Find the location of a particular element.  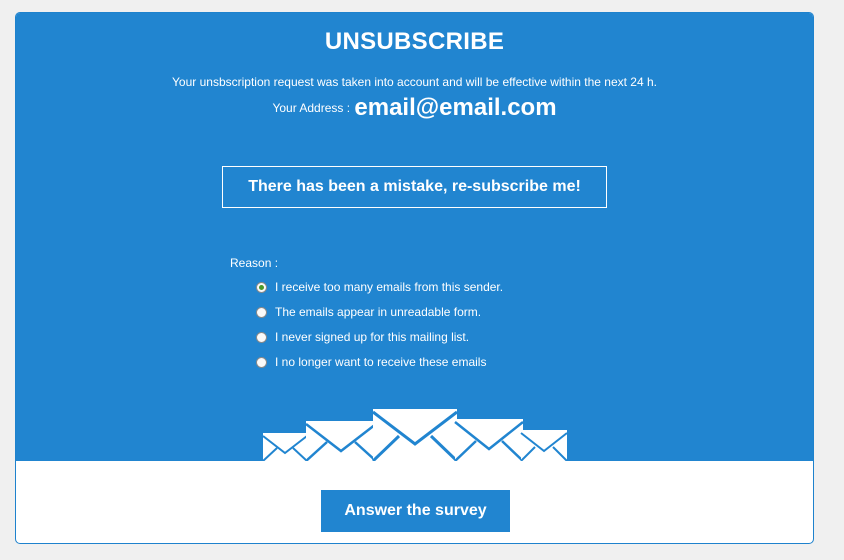

envelopes-illustration is located at coordinates (415, 435).